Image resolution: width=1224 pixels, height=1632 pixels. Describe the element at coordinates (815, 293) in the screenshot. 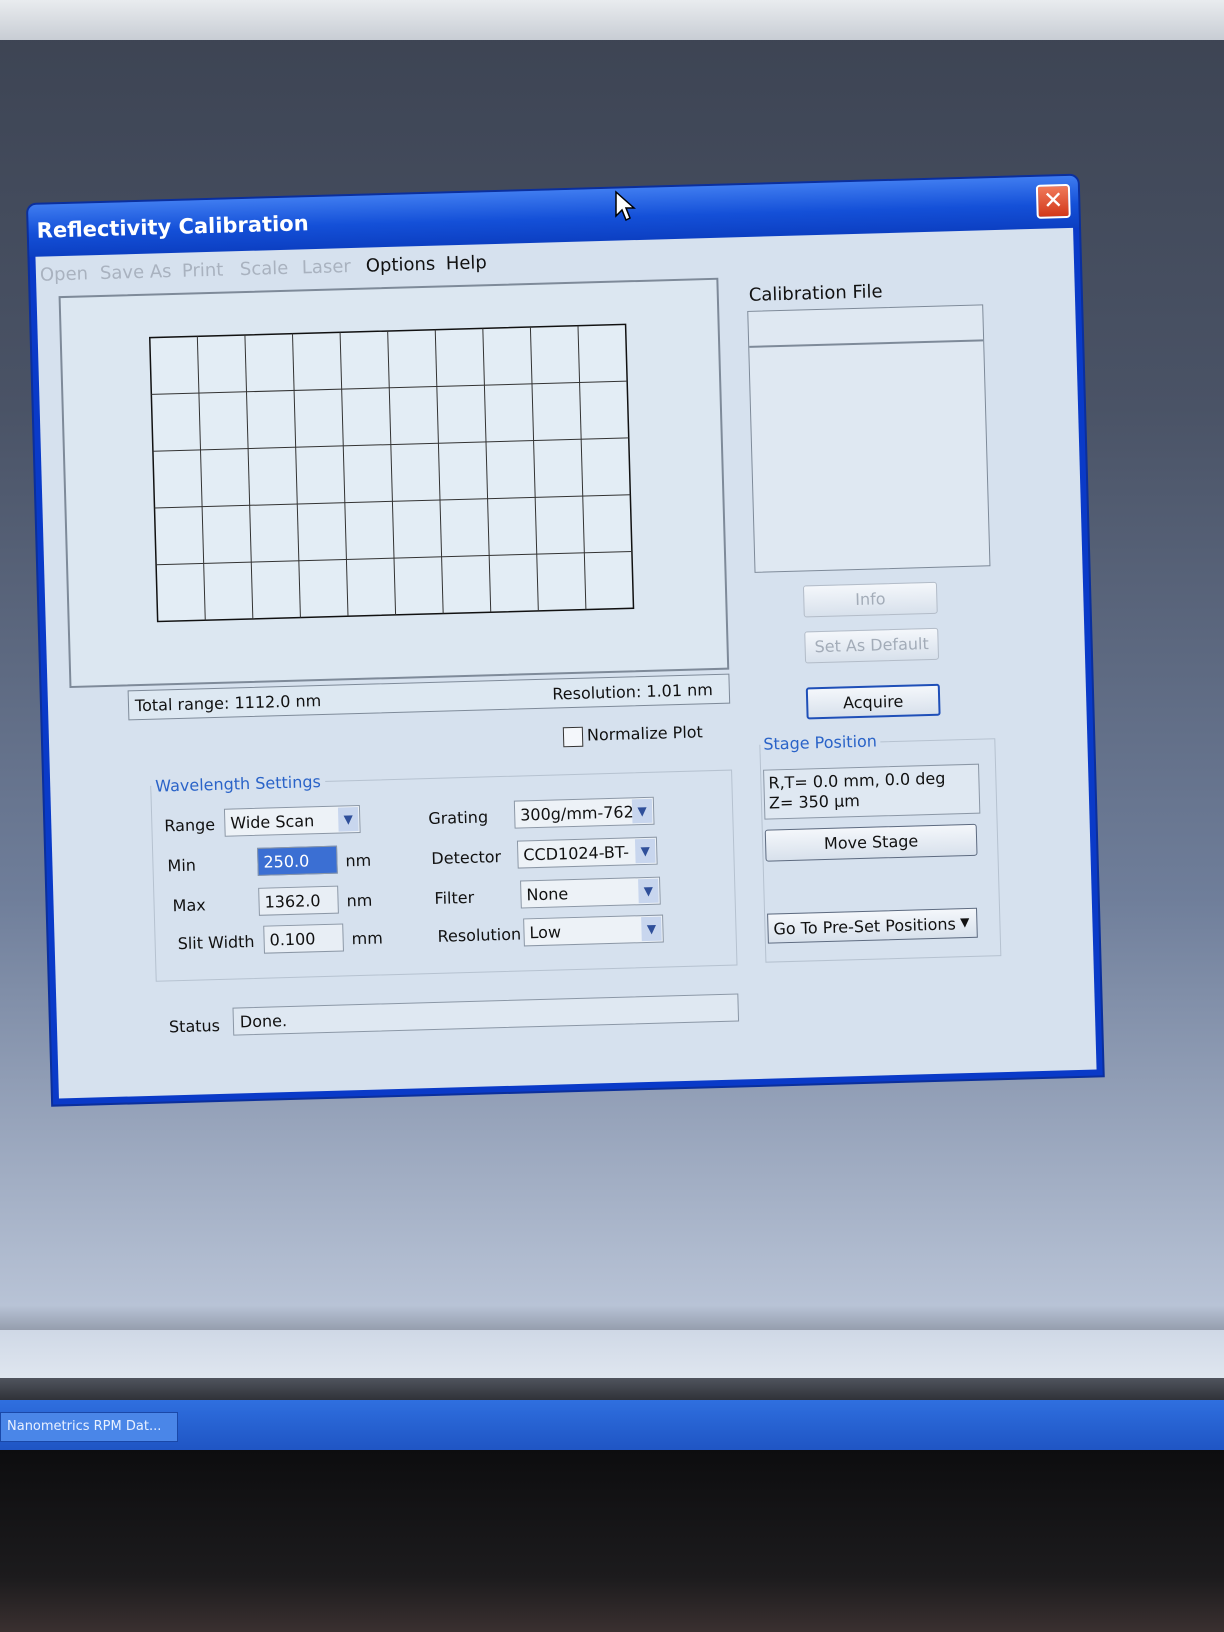

I see `calibration-file-title: Calibration File` at that location.